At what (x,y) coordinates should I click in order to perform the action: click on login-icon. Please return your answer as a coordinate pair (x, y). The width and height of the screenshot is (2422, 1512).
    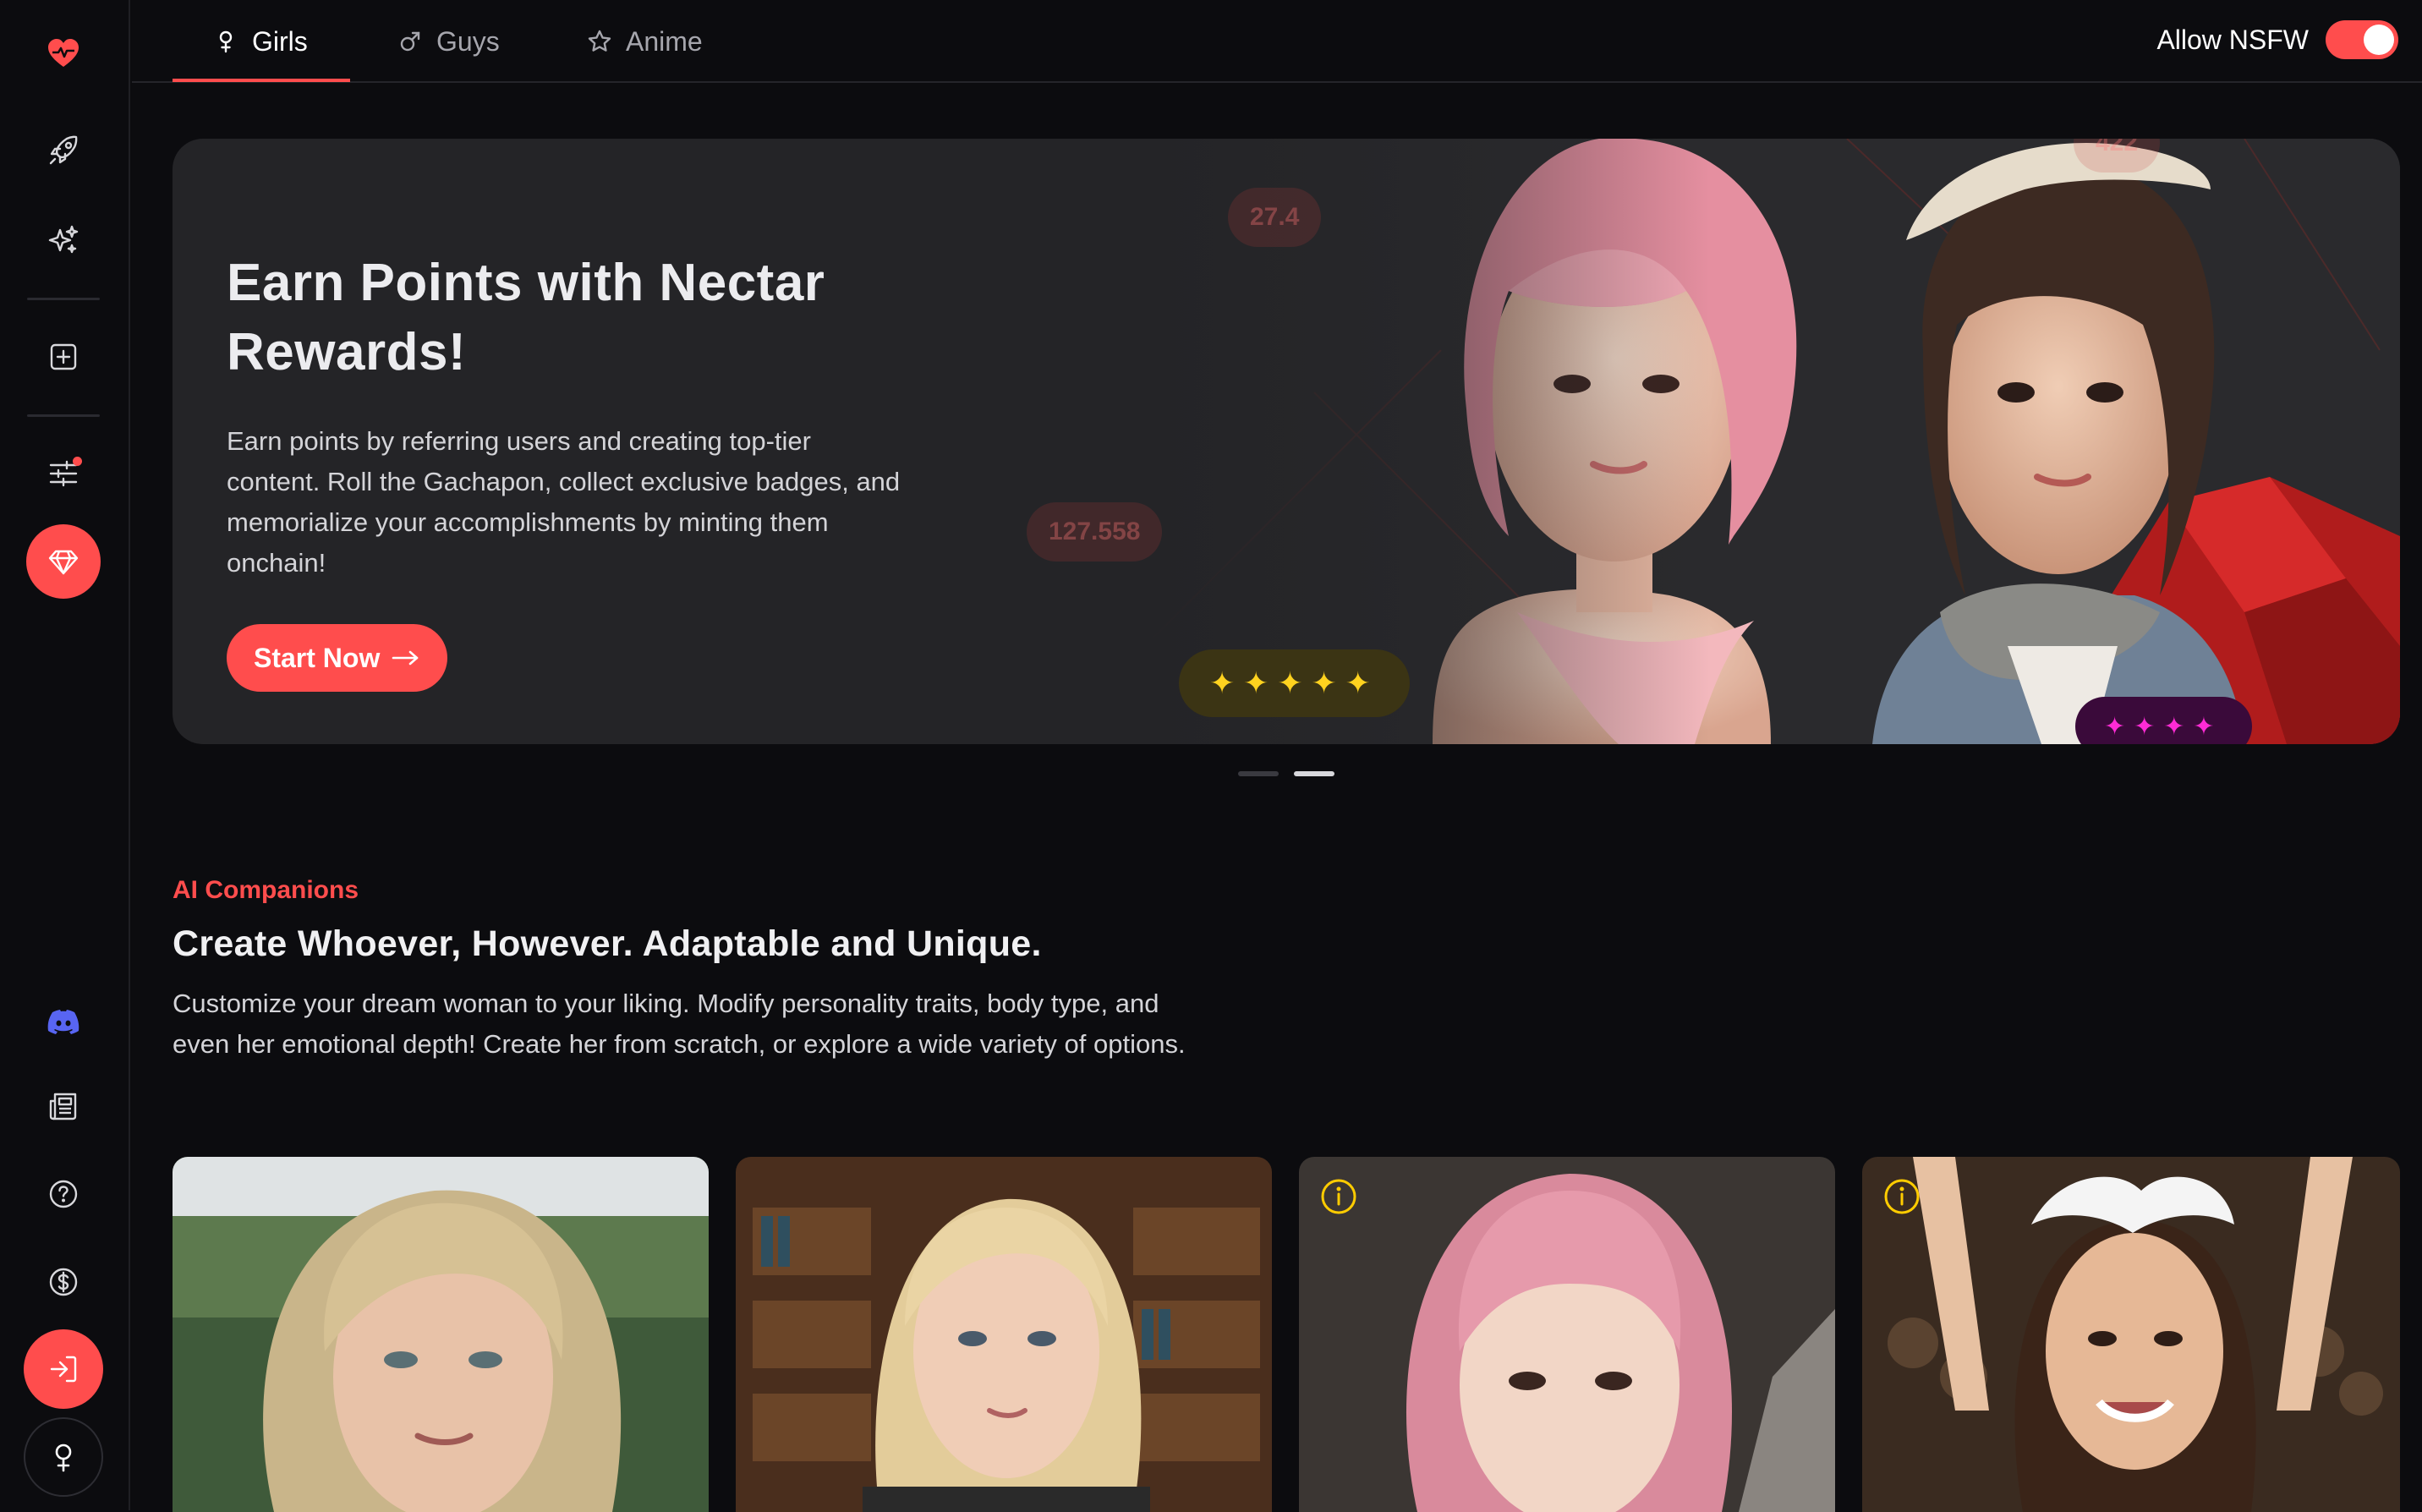
    Looking at the image, I should click on (63, 1369).